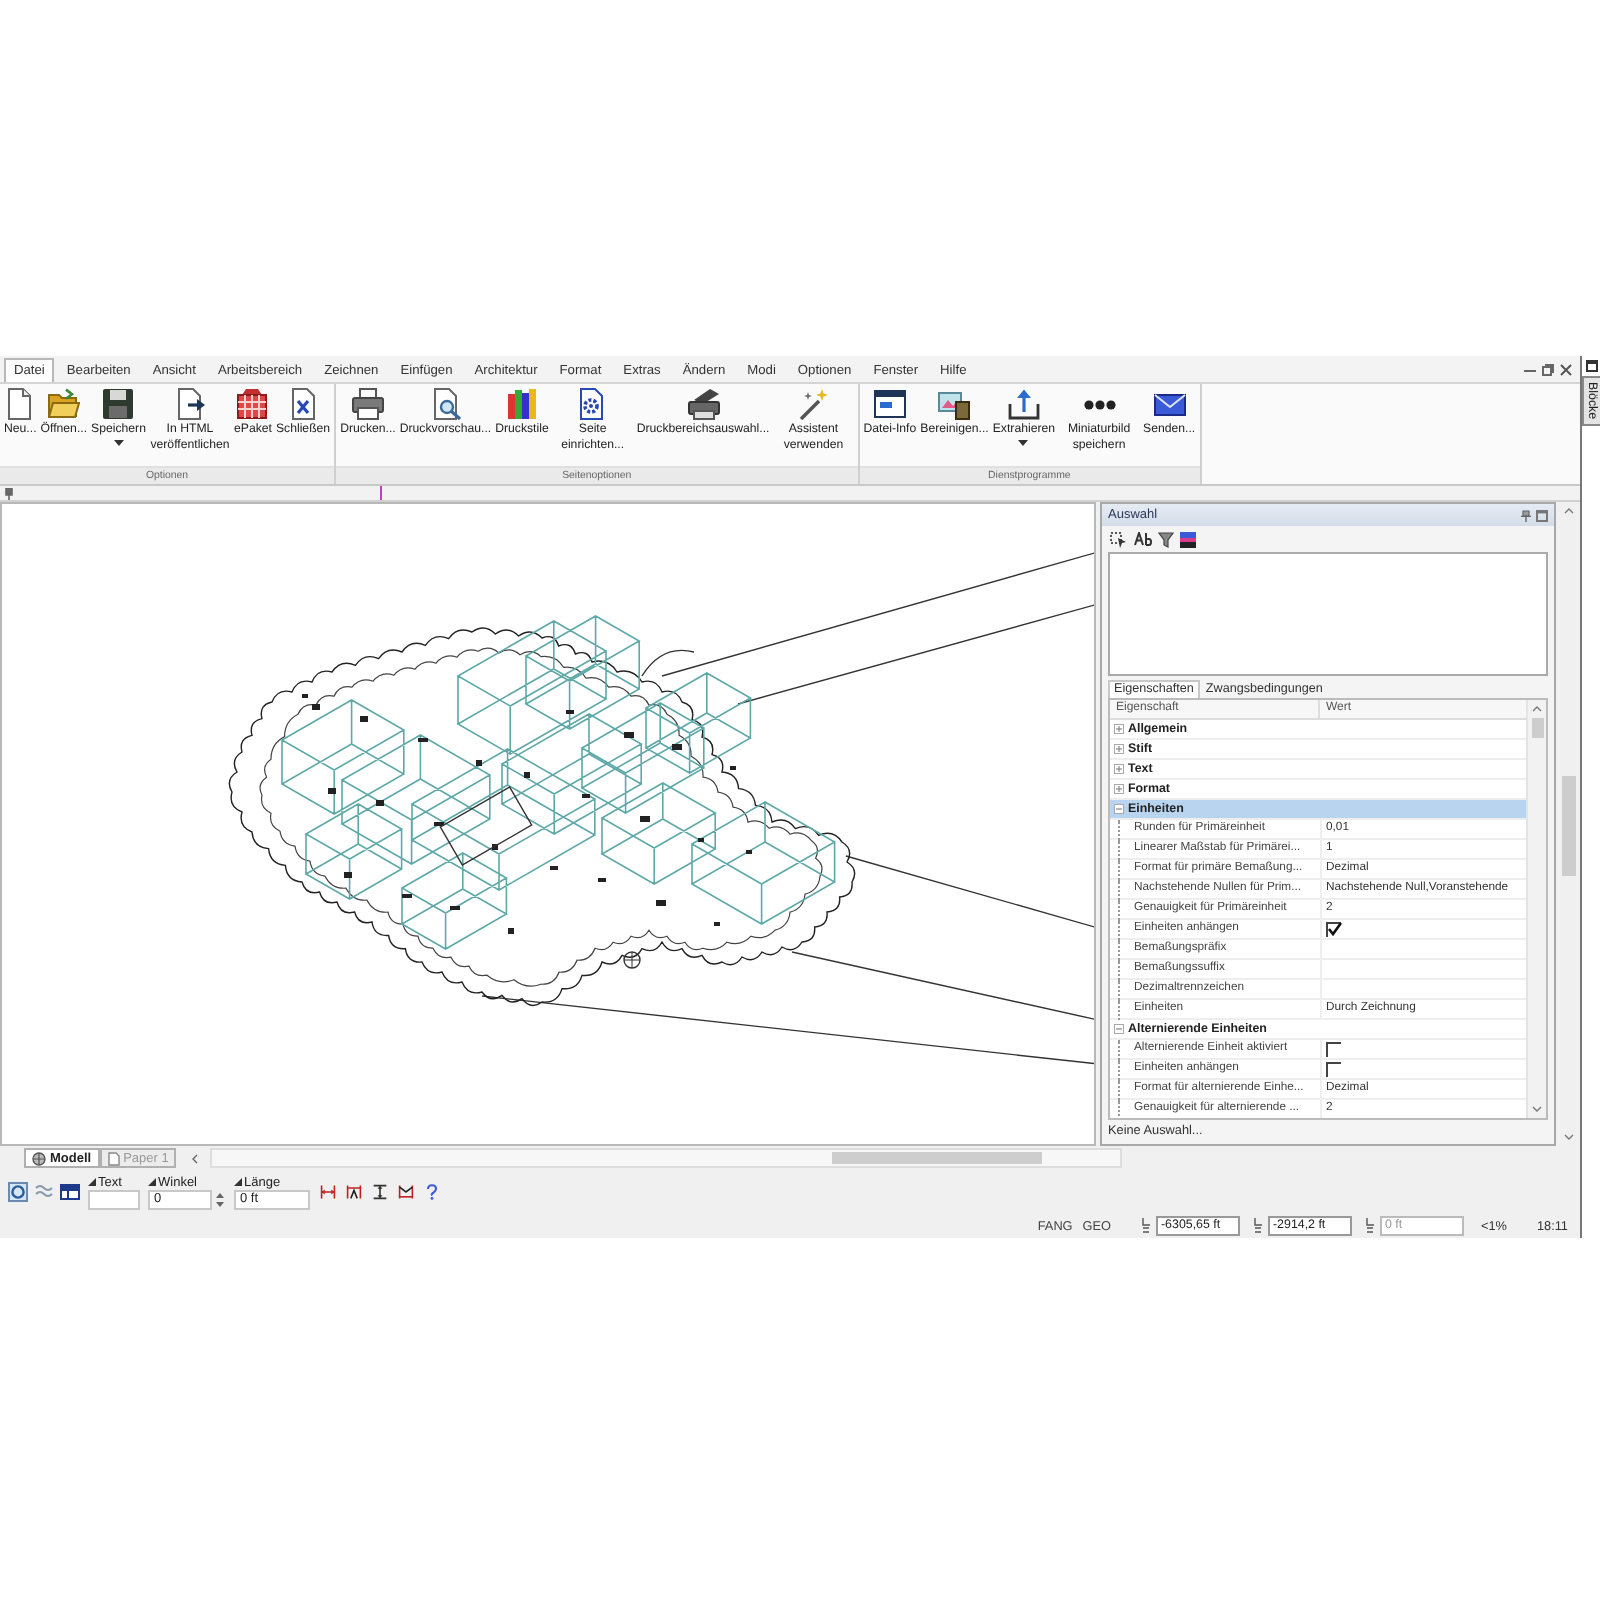  What do you see at coordinates (189, 404) in the screenshot?
I see `document-arrow-icon` at bounding box center [189, 404].